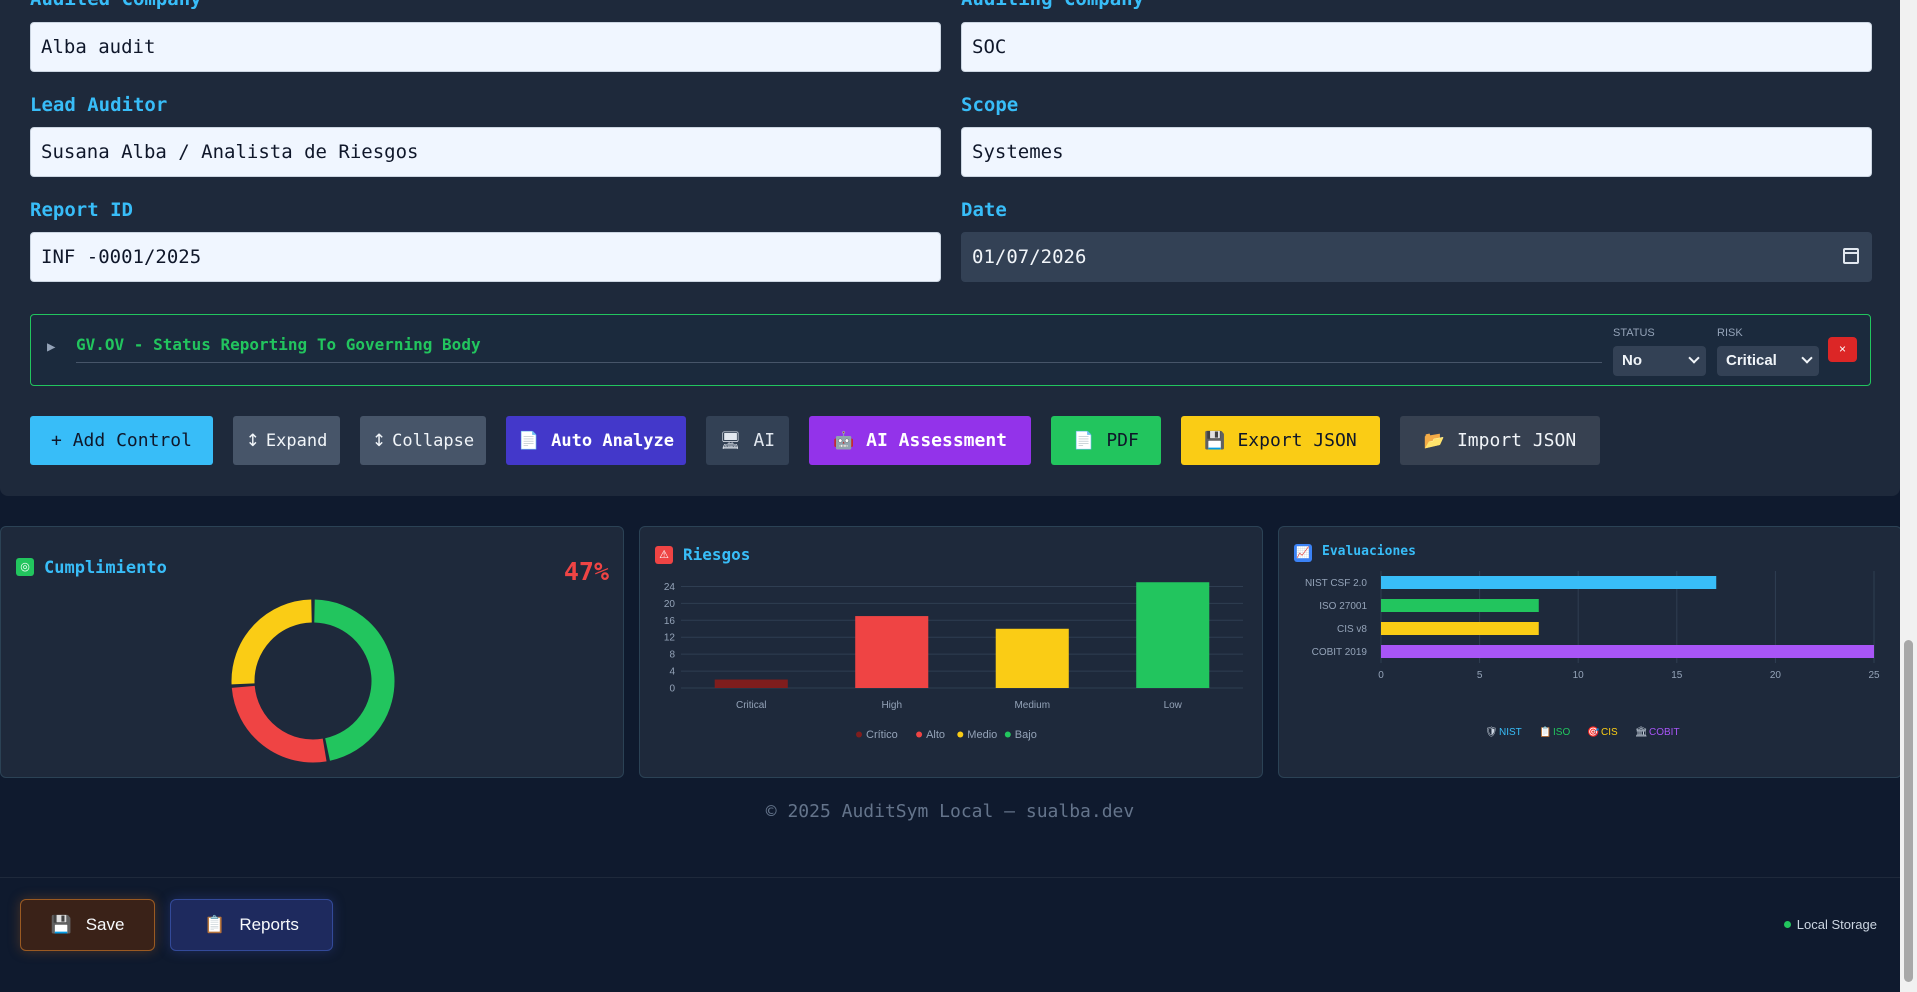  What do you see at coordinates (1510, 732) in the screenshot?
I see `legend-label: NIST` at bounding box center [1510, 732].